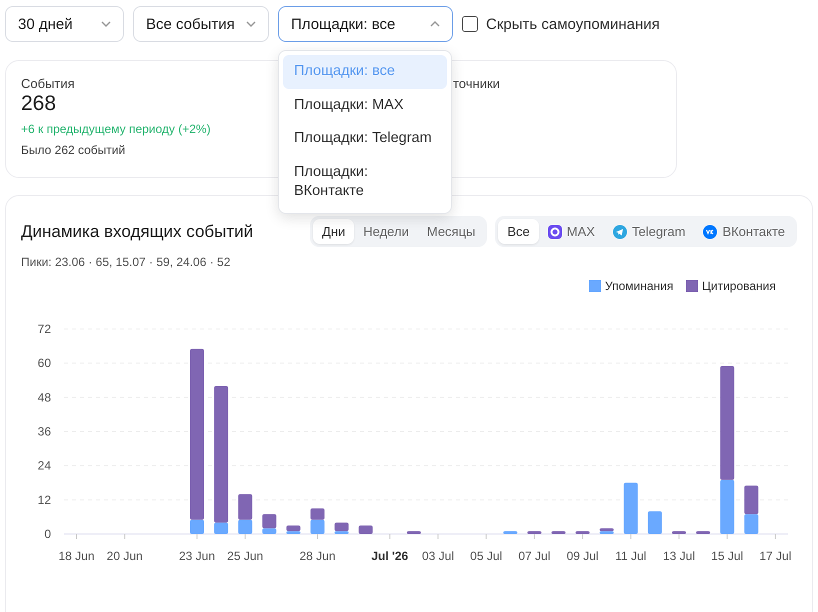 This screenshot has width=818, height=612. Describe the element at coordinates (571, 231) in the screenshot. I see `source-tab: MAX` at that location.